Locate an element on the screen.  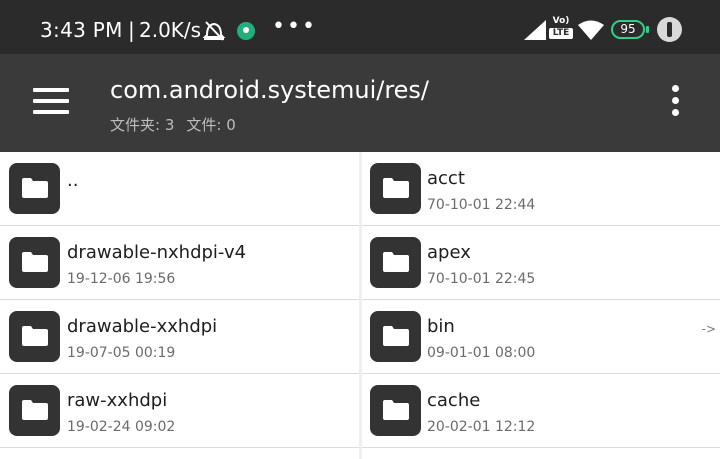
wifi-icon is located at coordinates (591, 32).